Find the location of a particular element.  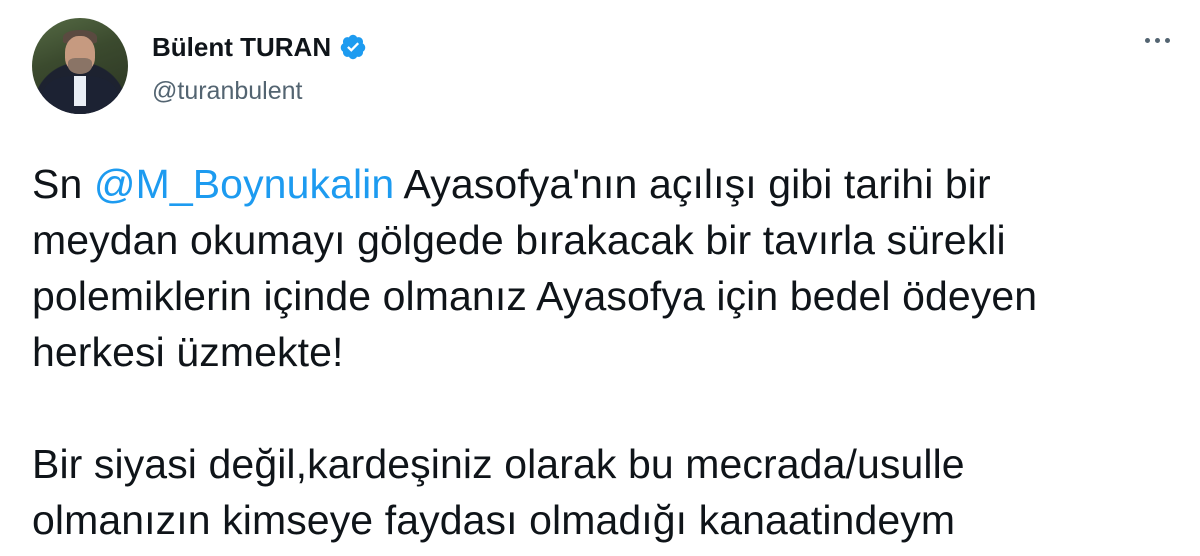

author-handle: @turanbulent is located at coordinates (227, 91).